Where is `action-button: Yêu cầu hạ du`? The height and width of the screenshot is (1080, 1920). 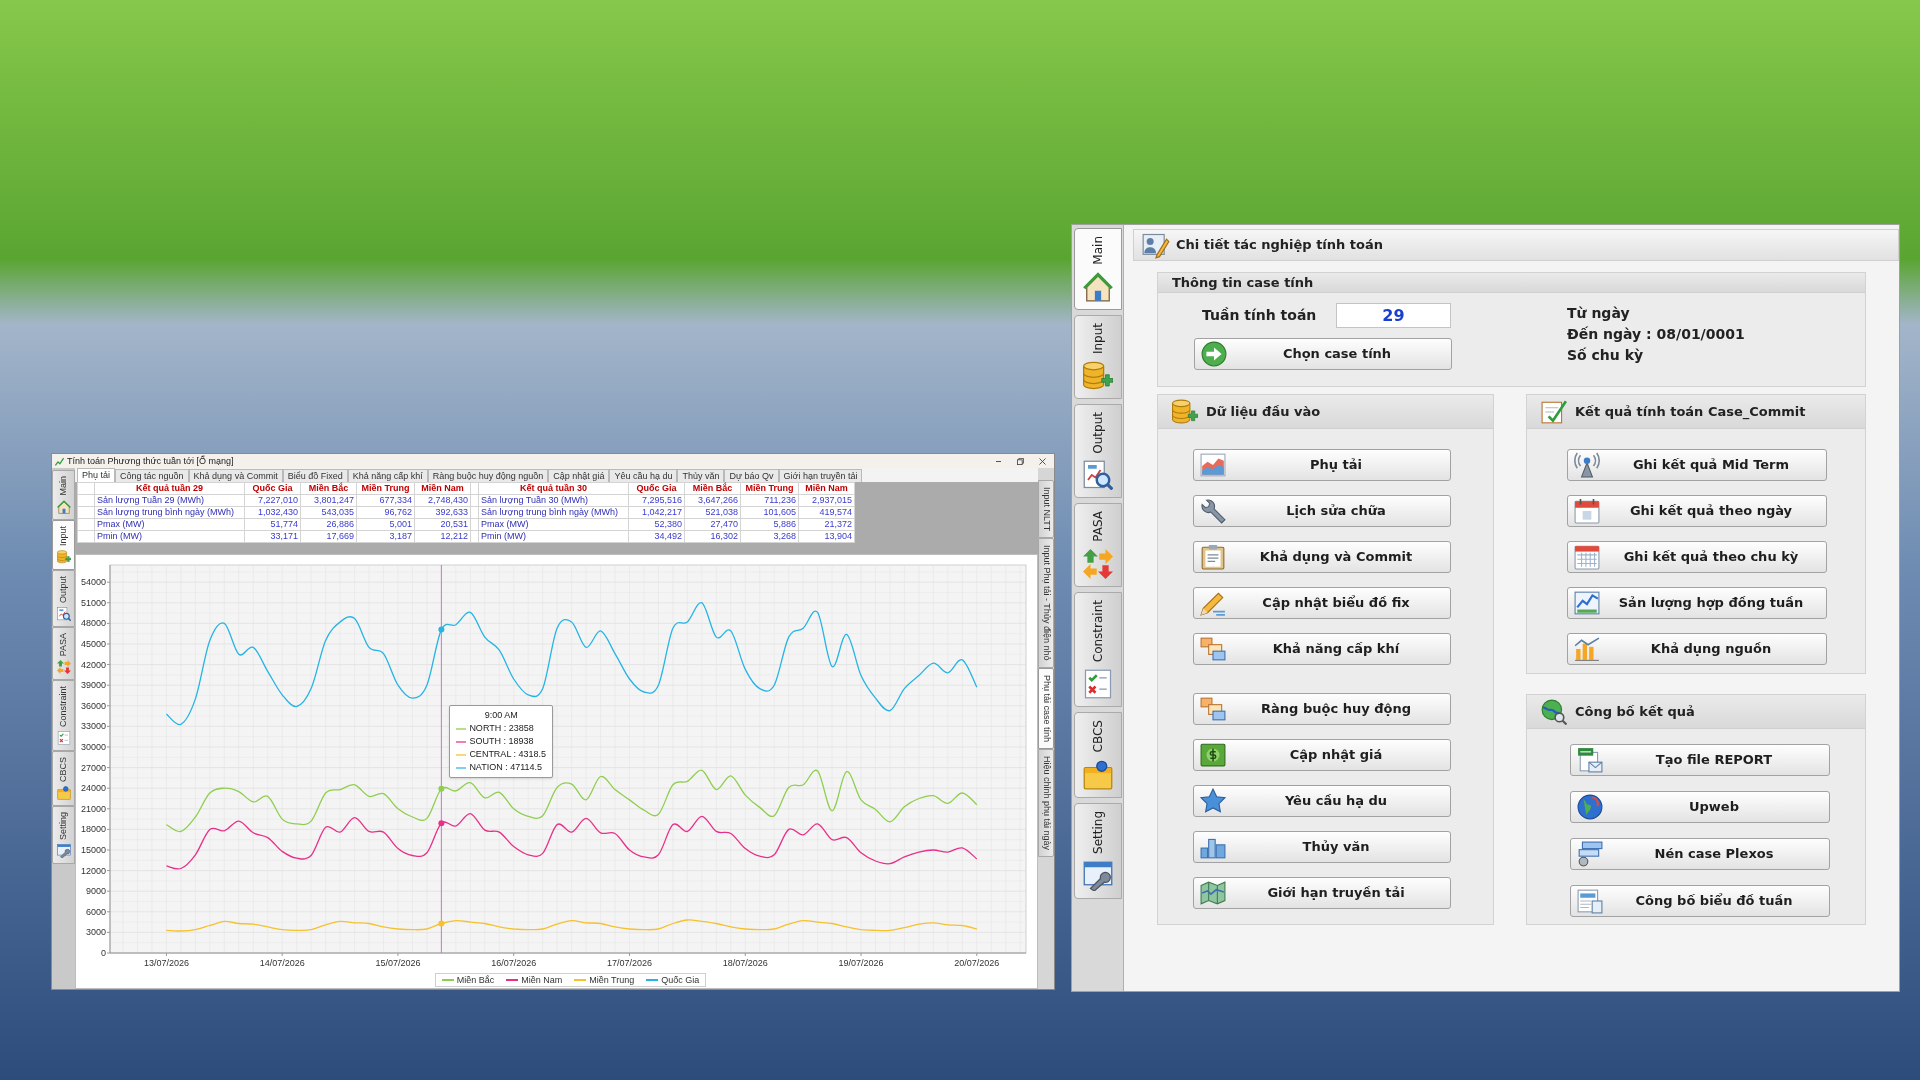 action-button: Yêu cầu hạ du is located at coordinates (1322, 801).